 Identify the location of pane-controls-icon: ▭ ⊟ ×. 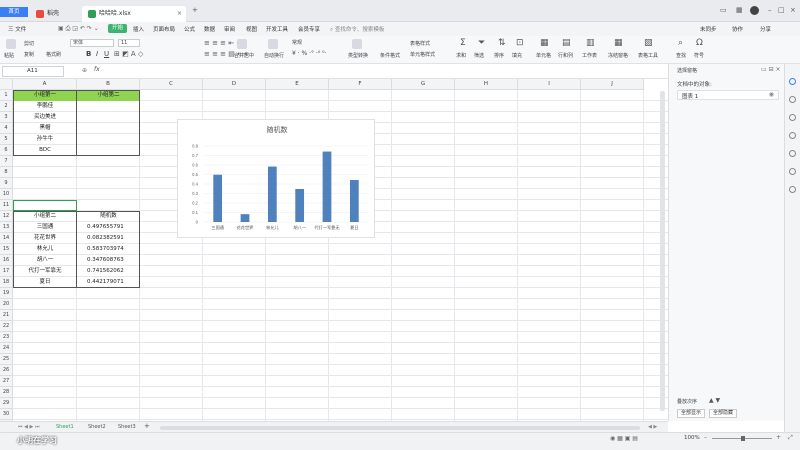
(771, 69).